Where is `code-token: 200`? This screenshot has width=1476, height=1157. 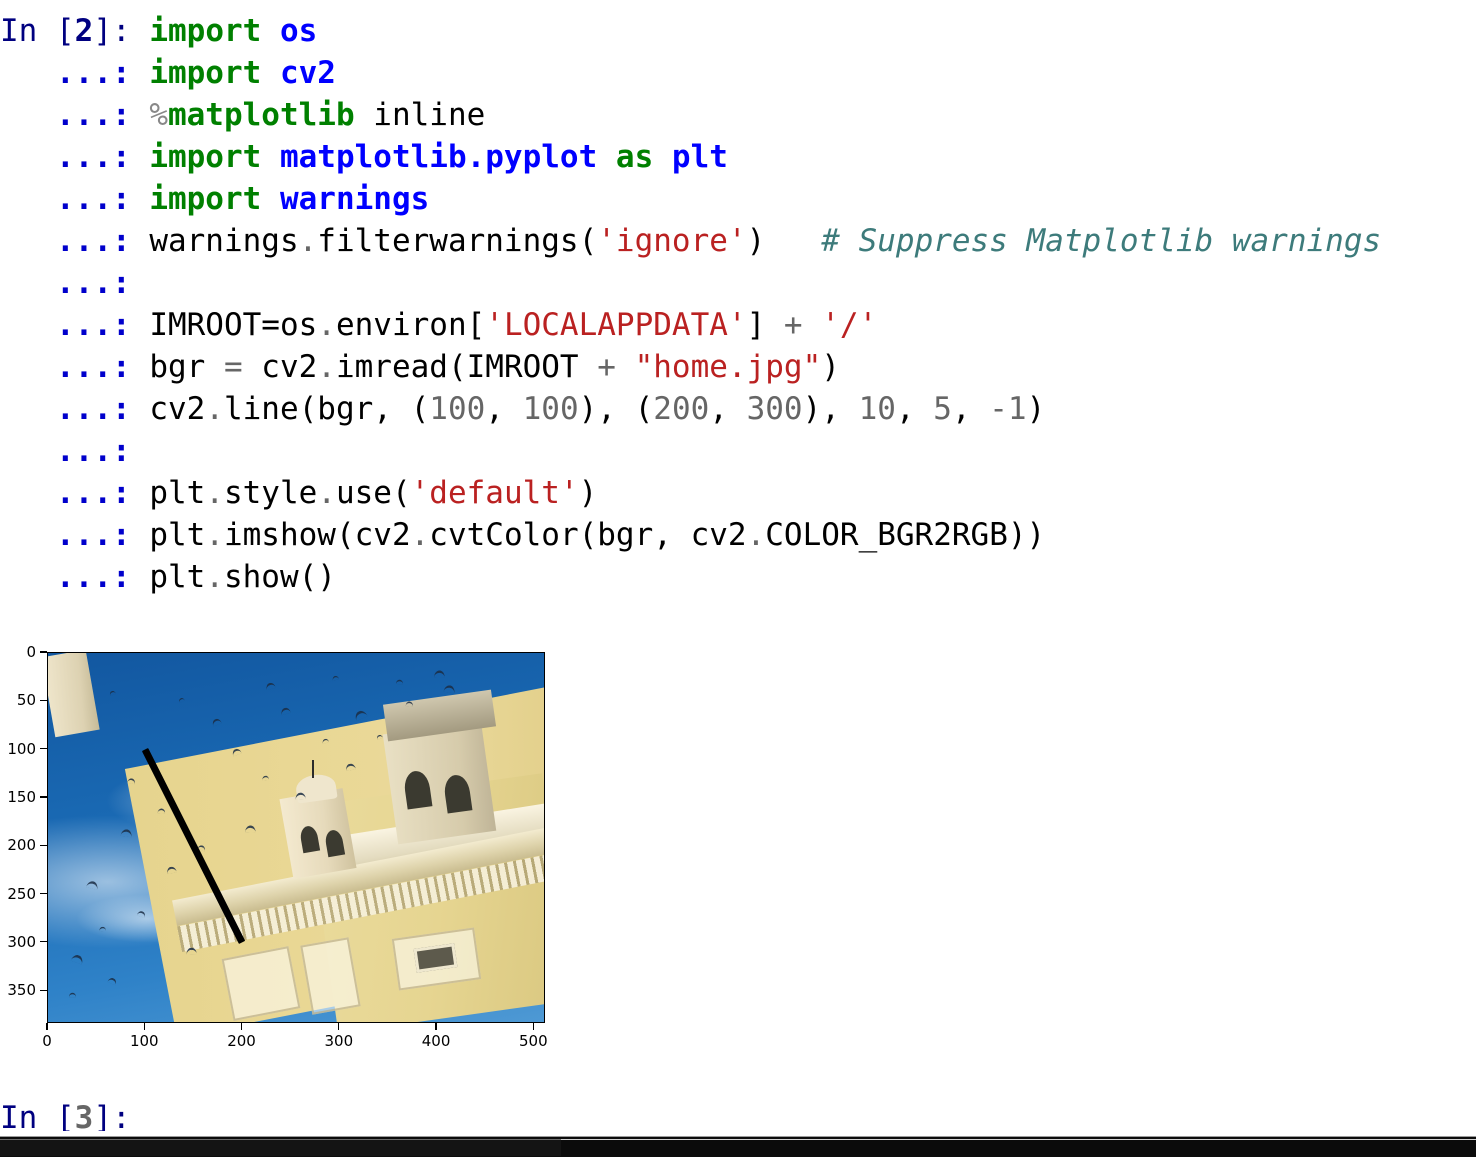 code-token: 200 is located at coordinates (681, 409).